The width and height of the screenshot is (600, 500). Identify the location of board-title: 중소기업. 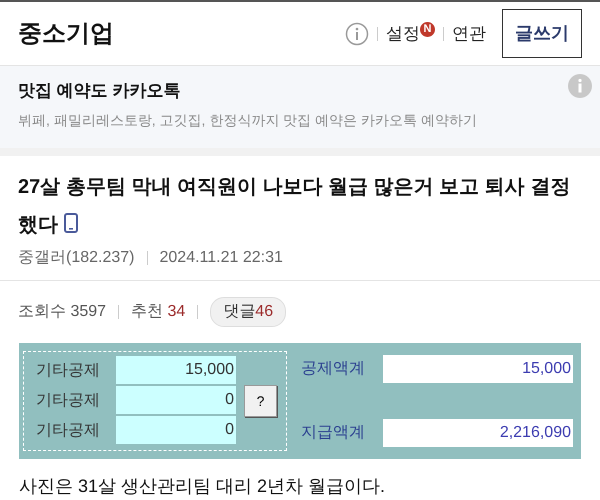
(66, 33).